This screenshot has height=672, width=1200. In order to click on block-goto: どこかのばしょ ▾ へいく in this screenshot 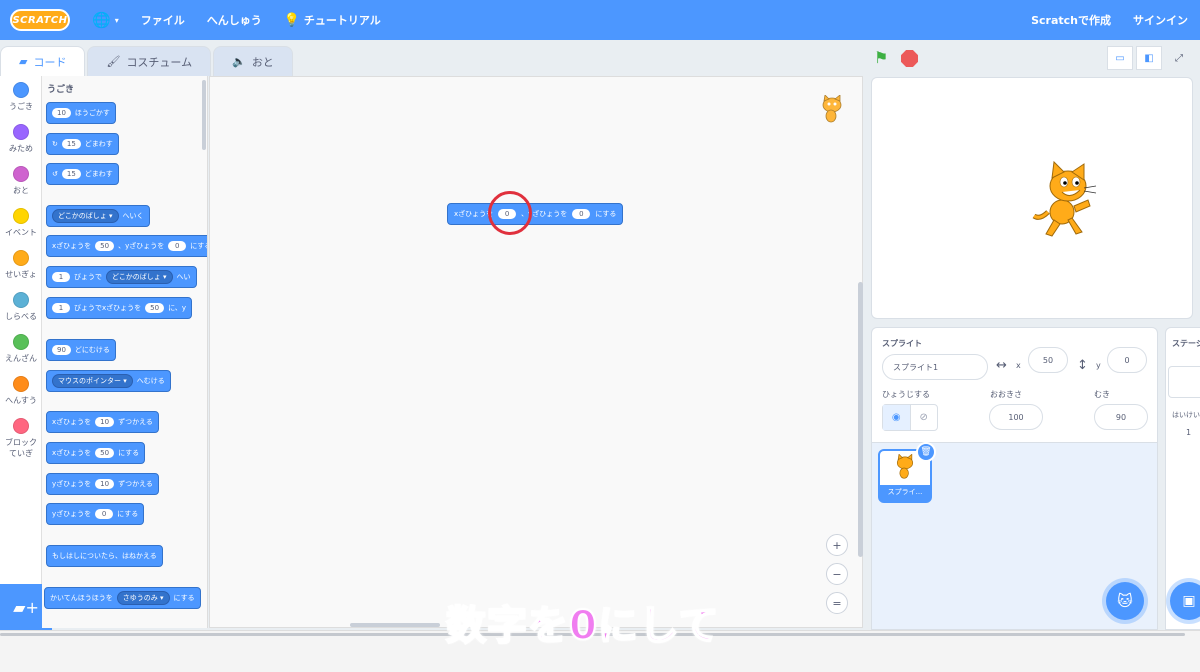, I will do `click(98, 216)`.